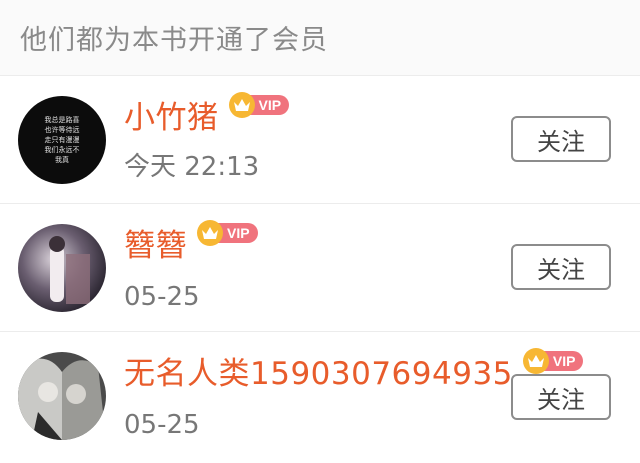 The width and height of the screenshot is (640, 463). I want to click on avatar-text: 也许等待远, so click(62, 129).